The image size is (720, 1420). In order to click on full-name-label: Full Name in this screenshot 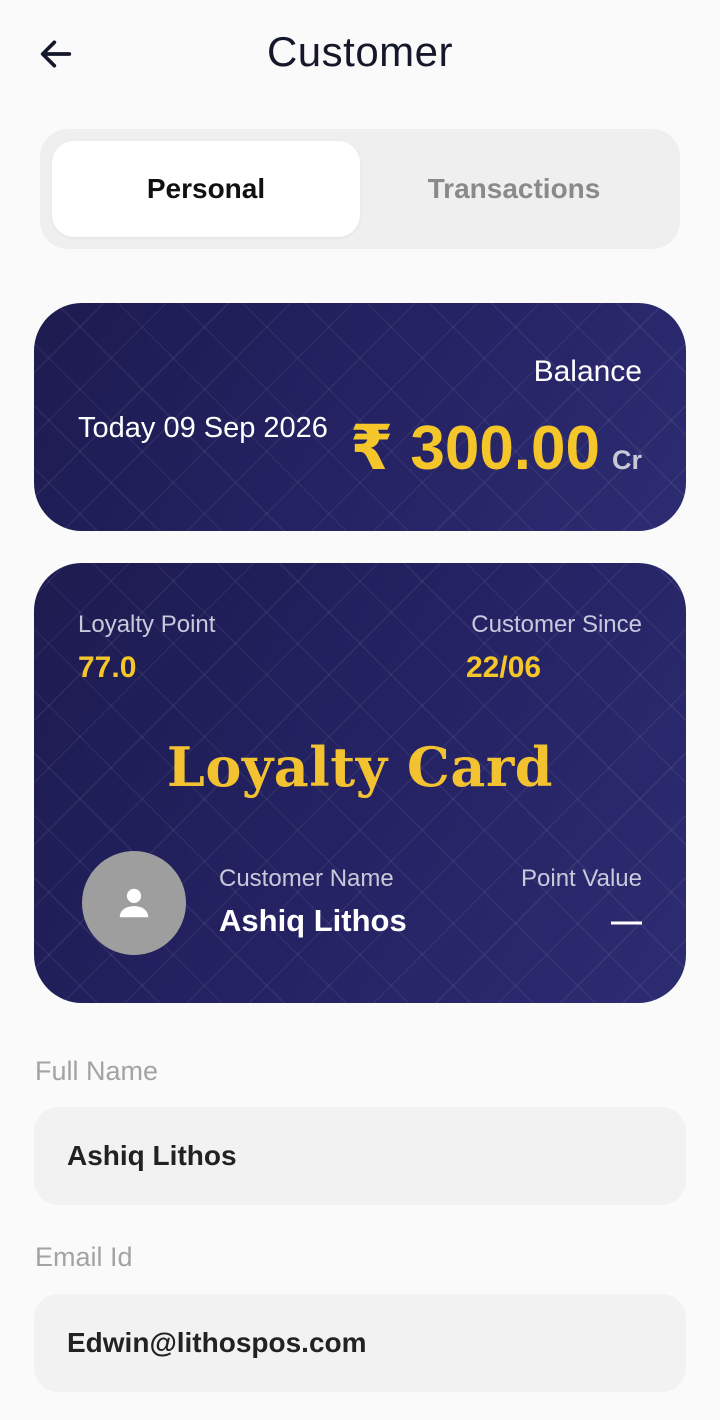, I will do `click(97, 1071)`.